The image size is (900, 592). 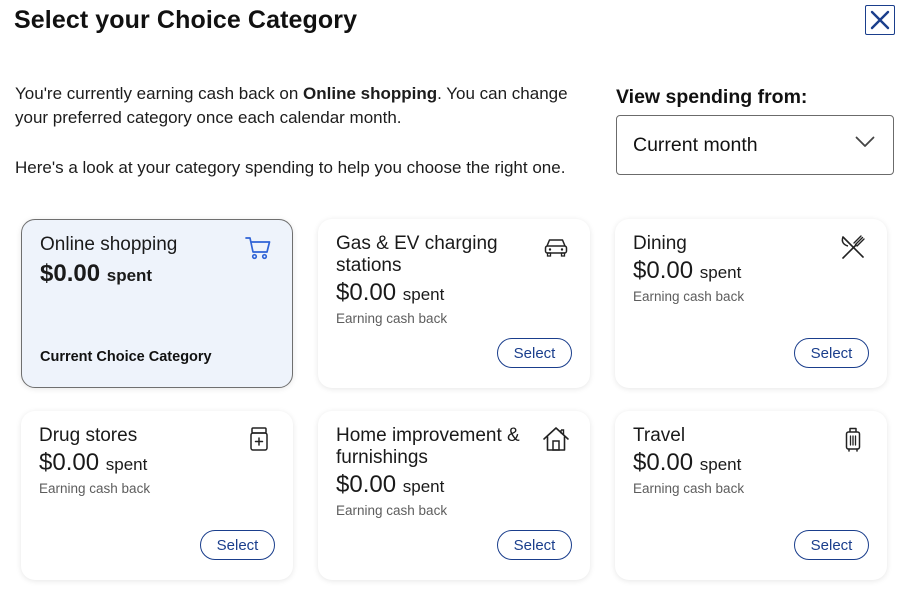 I want to click on intro-prefix: You're currently earning cash back on, so click(x=159, y=93).